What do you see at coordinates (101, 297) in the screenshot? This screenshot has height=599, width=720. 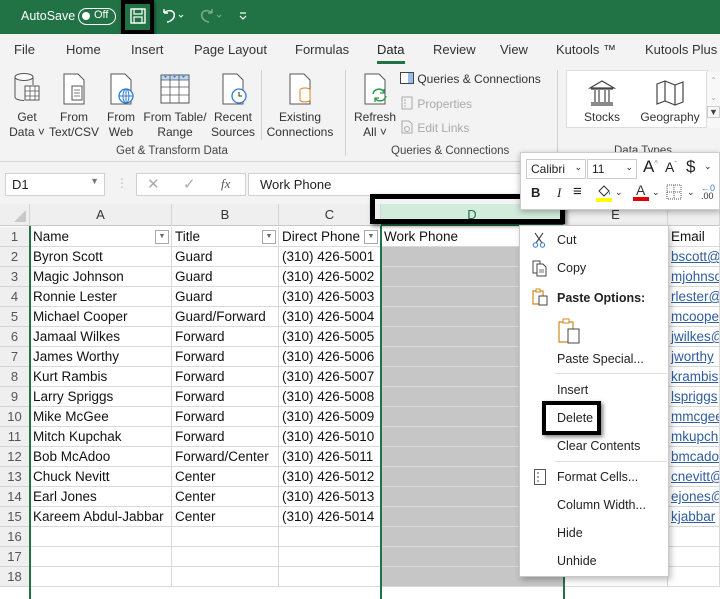 I see `cell: Ronnie Lester` at bounding box center [101, 297].